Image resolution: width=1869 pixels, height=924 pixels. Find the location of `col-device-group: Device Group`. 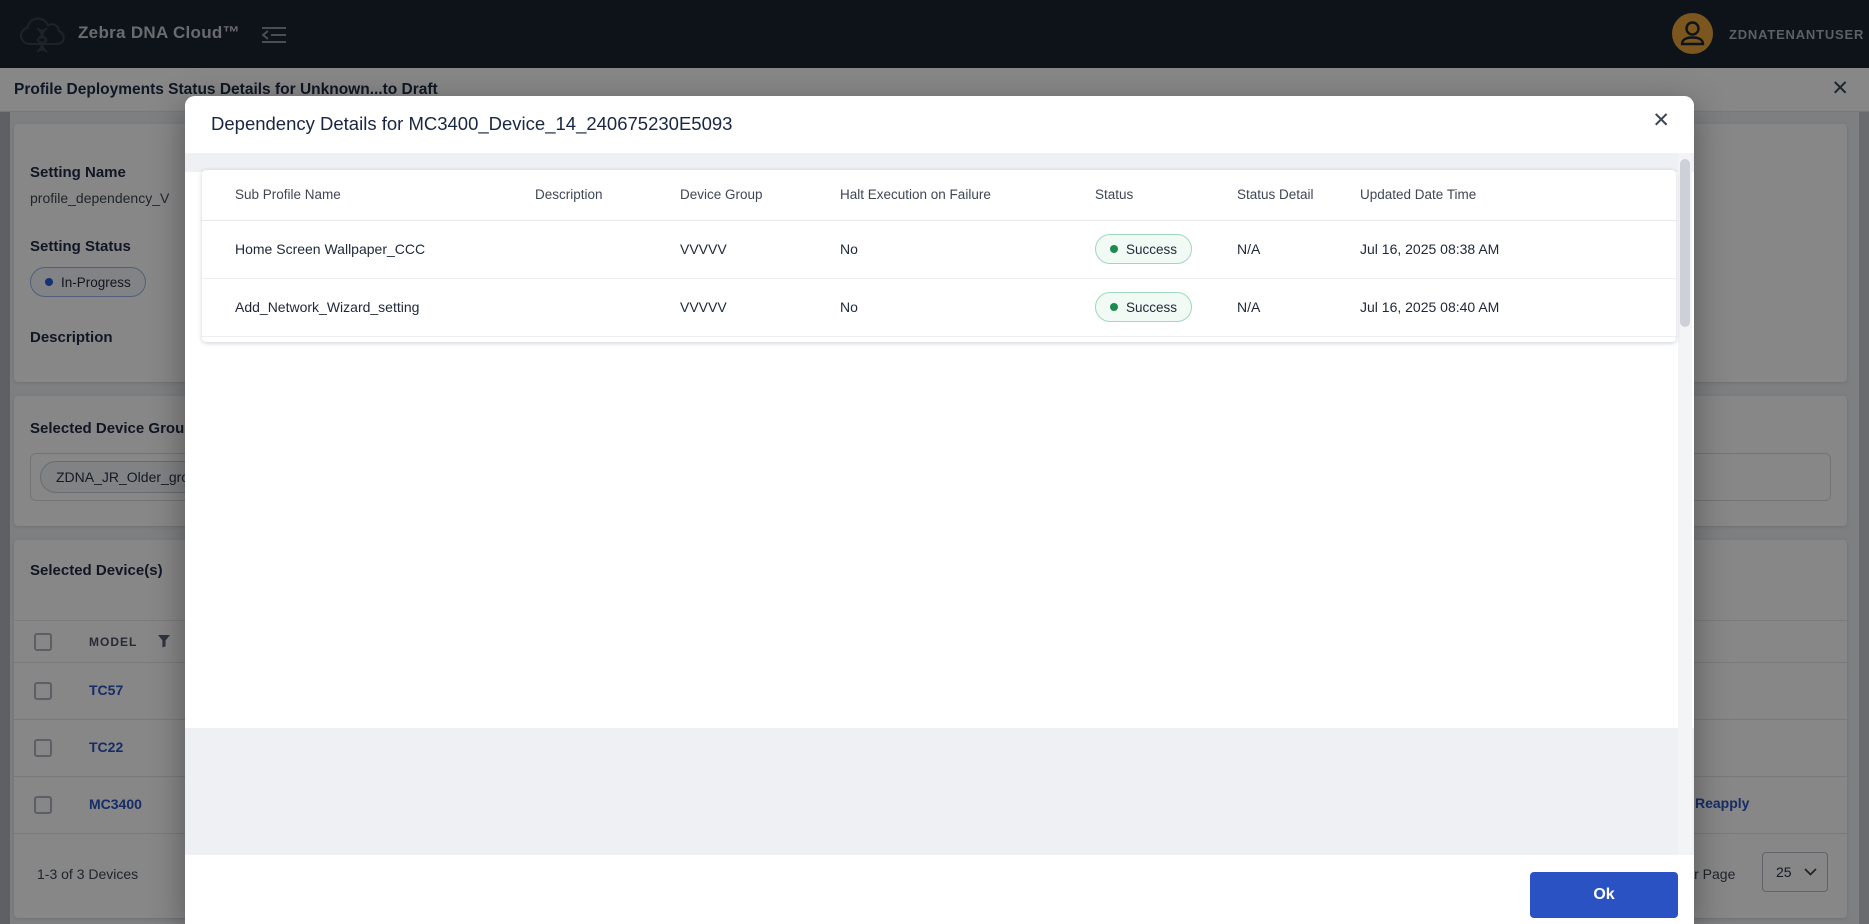

col-device-group: Device Group is located at coordinates (727, 195).